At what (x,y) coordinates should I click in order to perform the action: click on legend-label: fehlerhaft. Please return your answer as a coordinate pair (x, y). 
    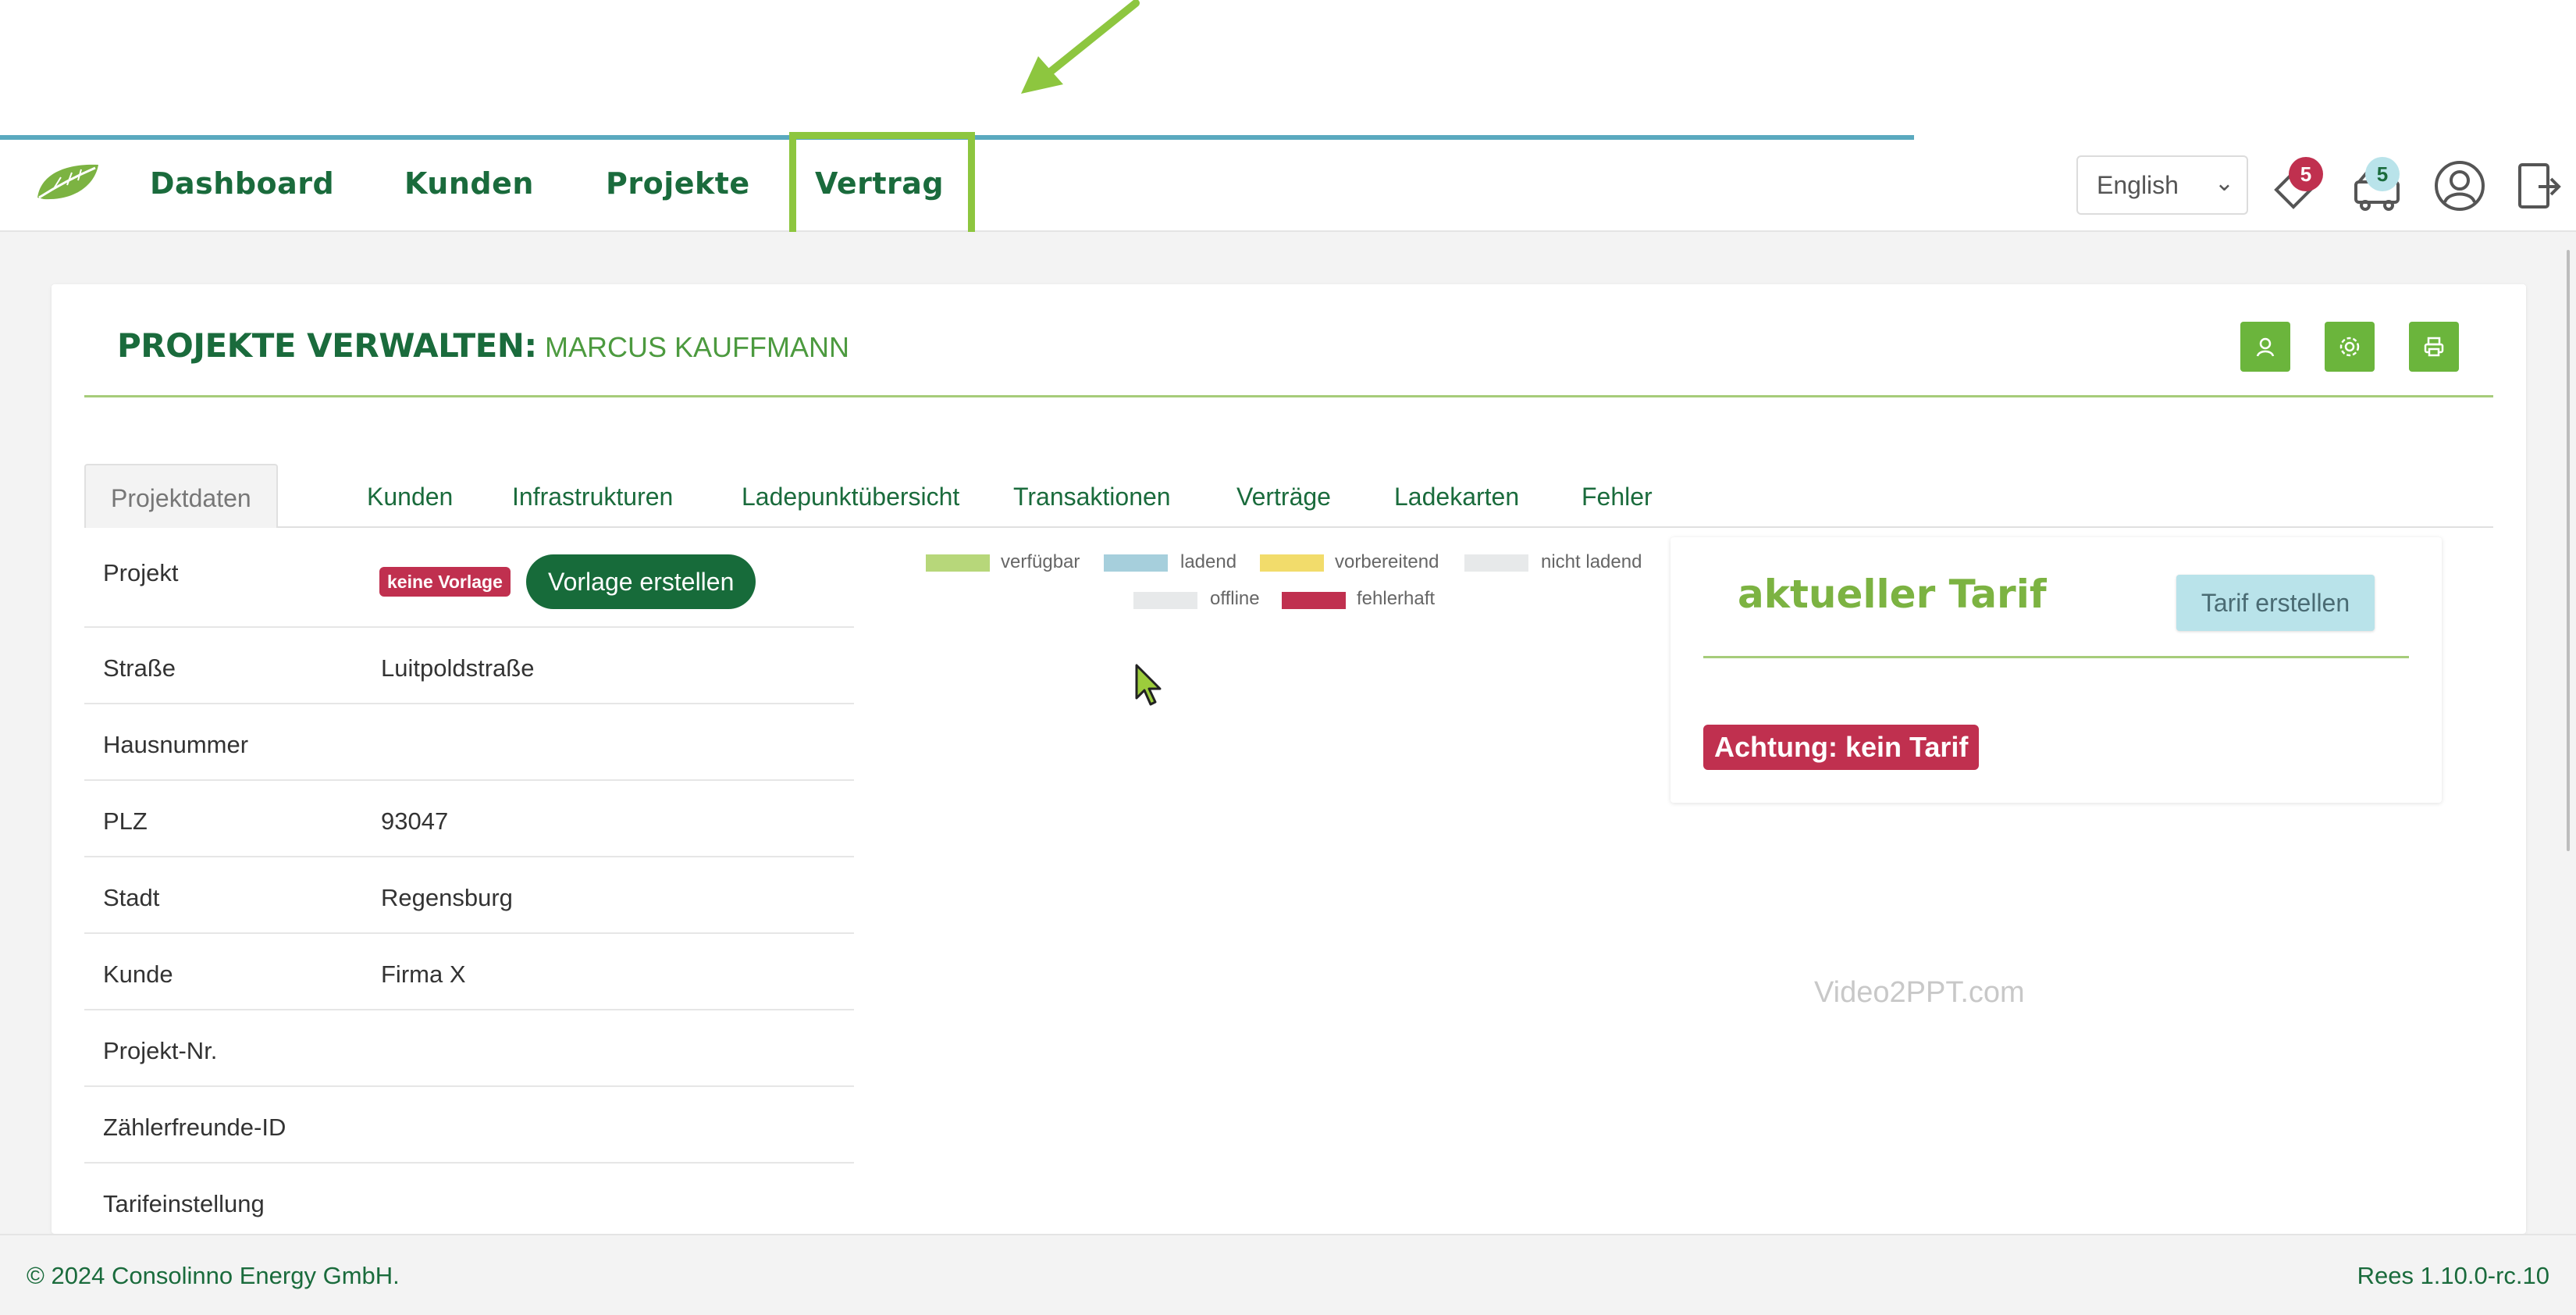
    Looking at the image, I should click on (1396, 598).